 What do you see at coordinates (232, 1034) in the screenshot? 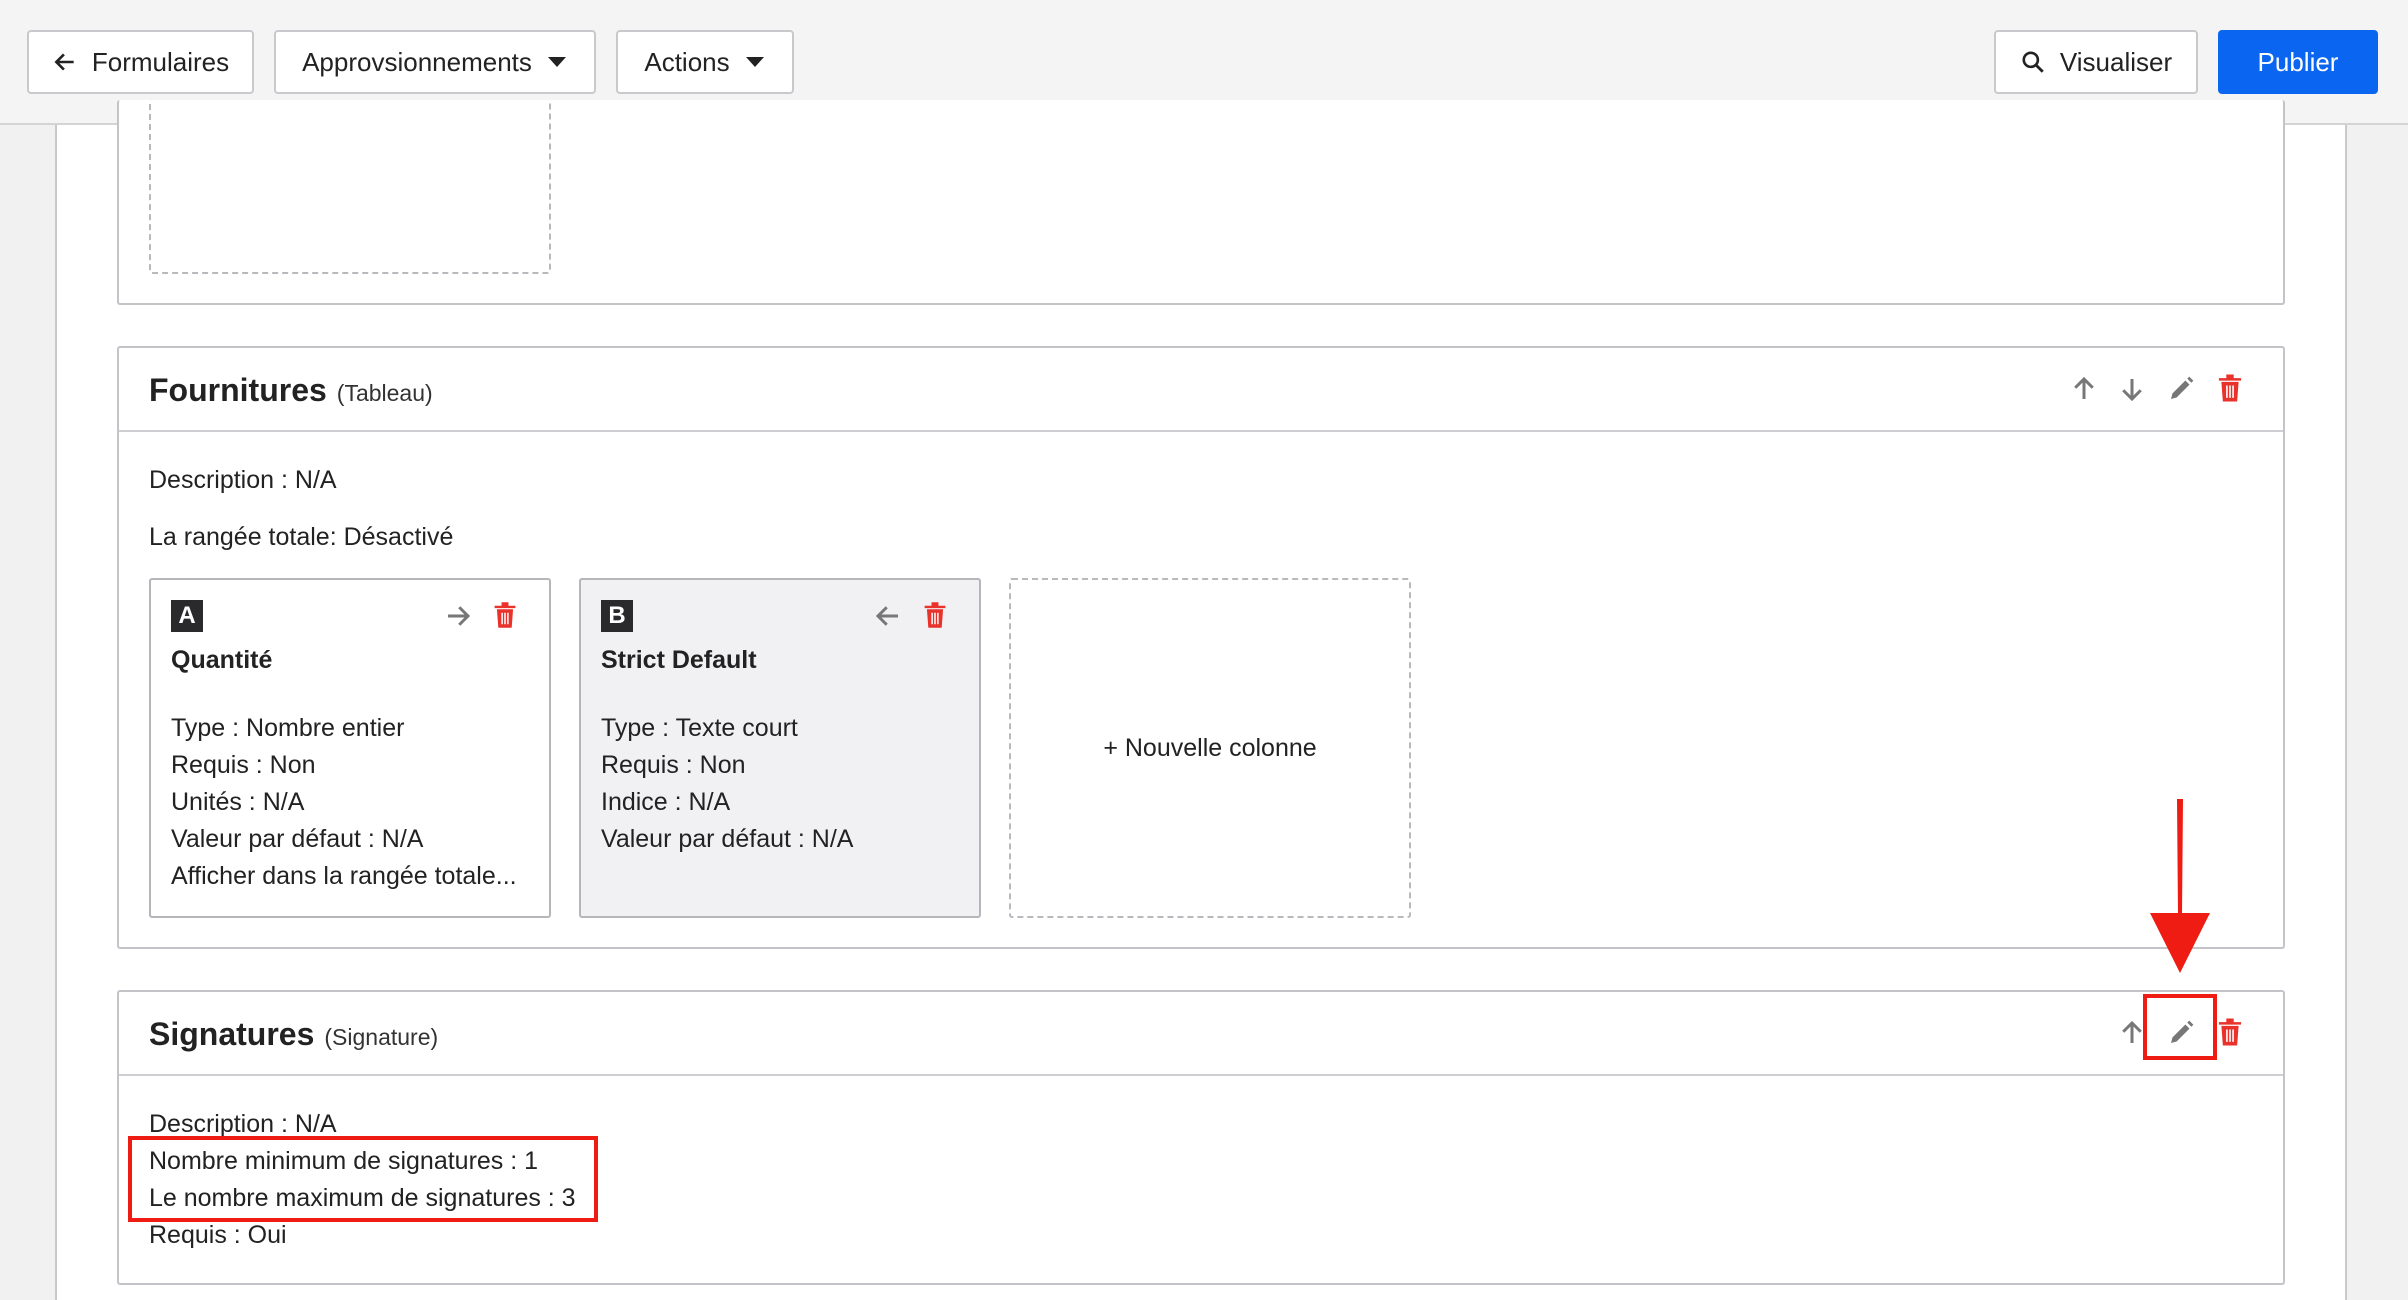
I see `signatures-title: Signatures` at bounding box center [232, 1034].